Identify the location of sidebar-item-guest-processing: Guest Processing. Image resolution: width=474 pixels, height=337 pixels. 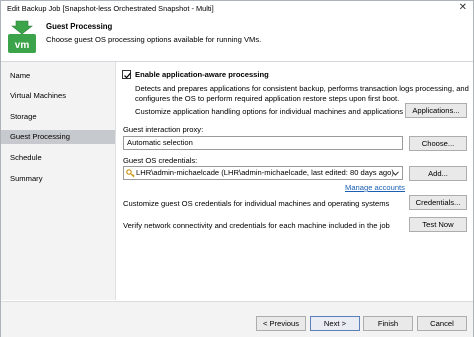
(58, 137).